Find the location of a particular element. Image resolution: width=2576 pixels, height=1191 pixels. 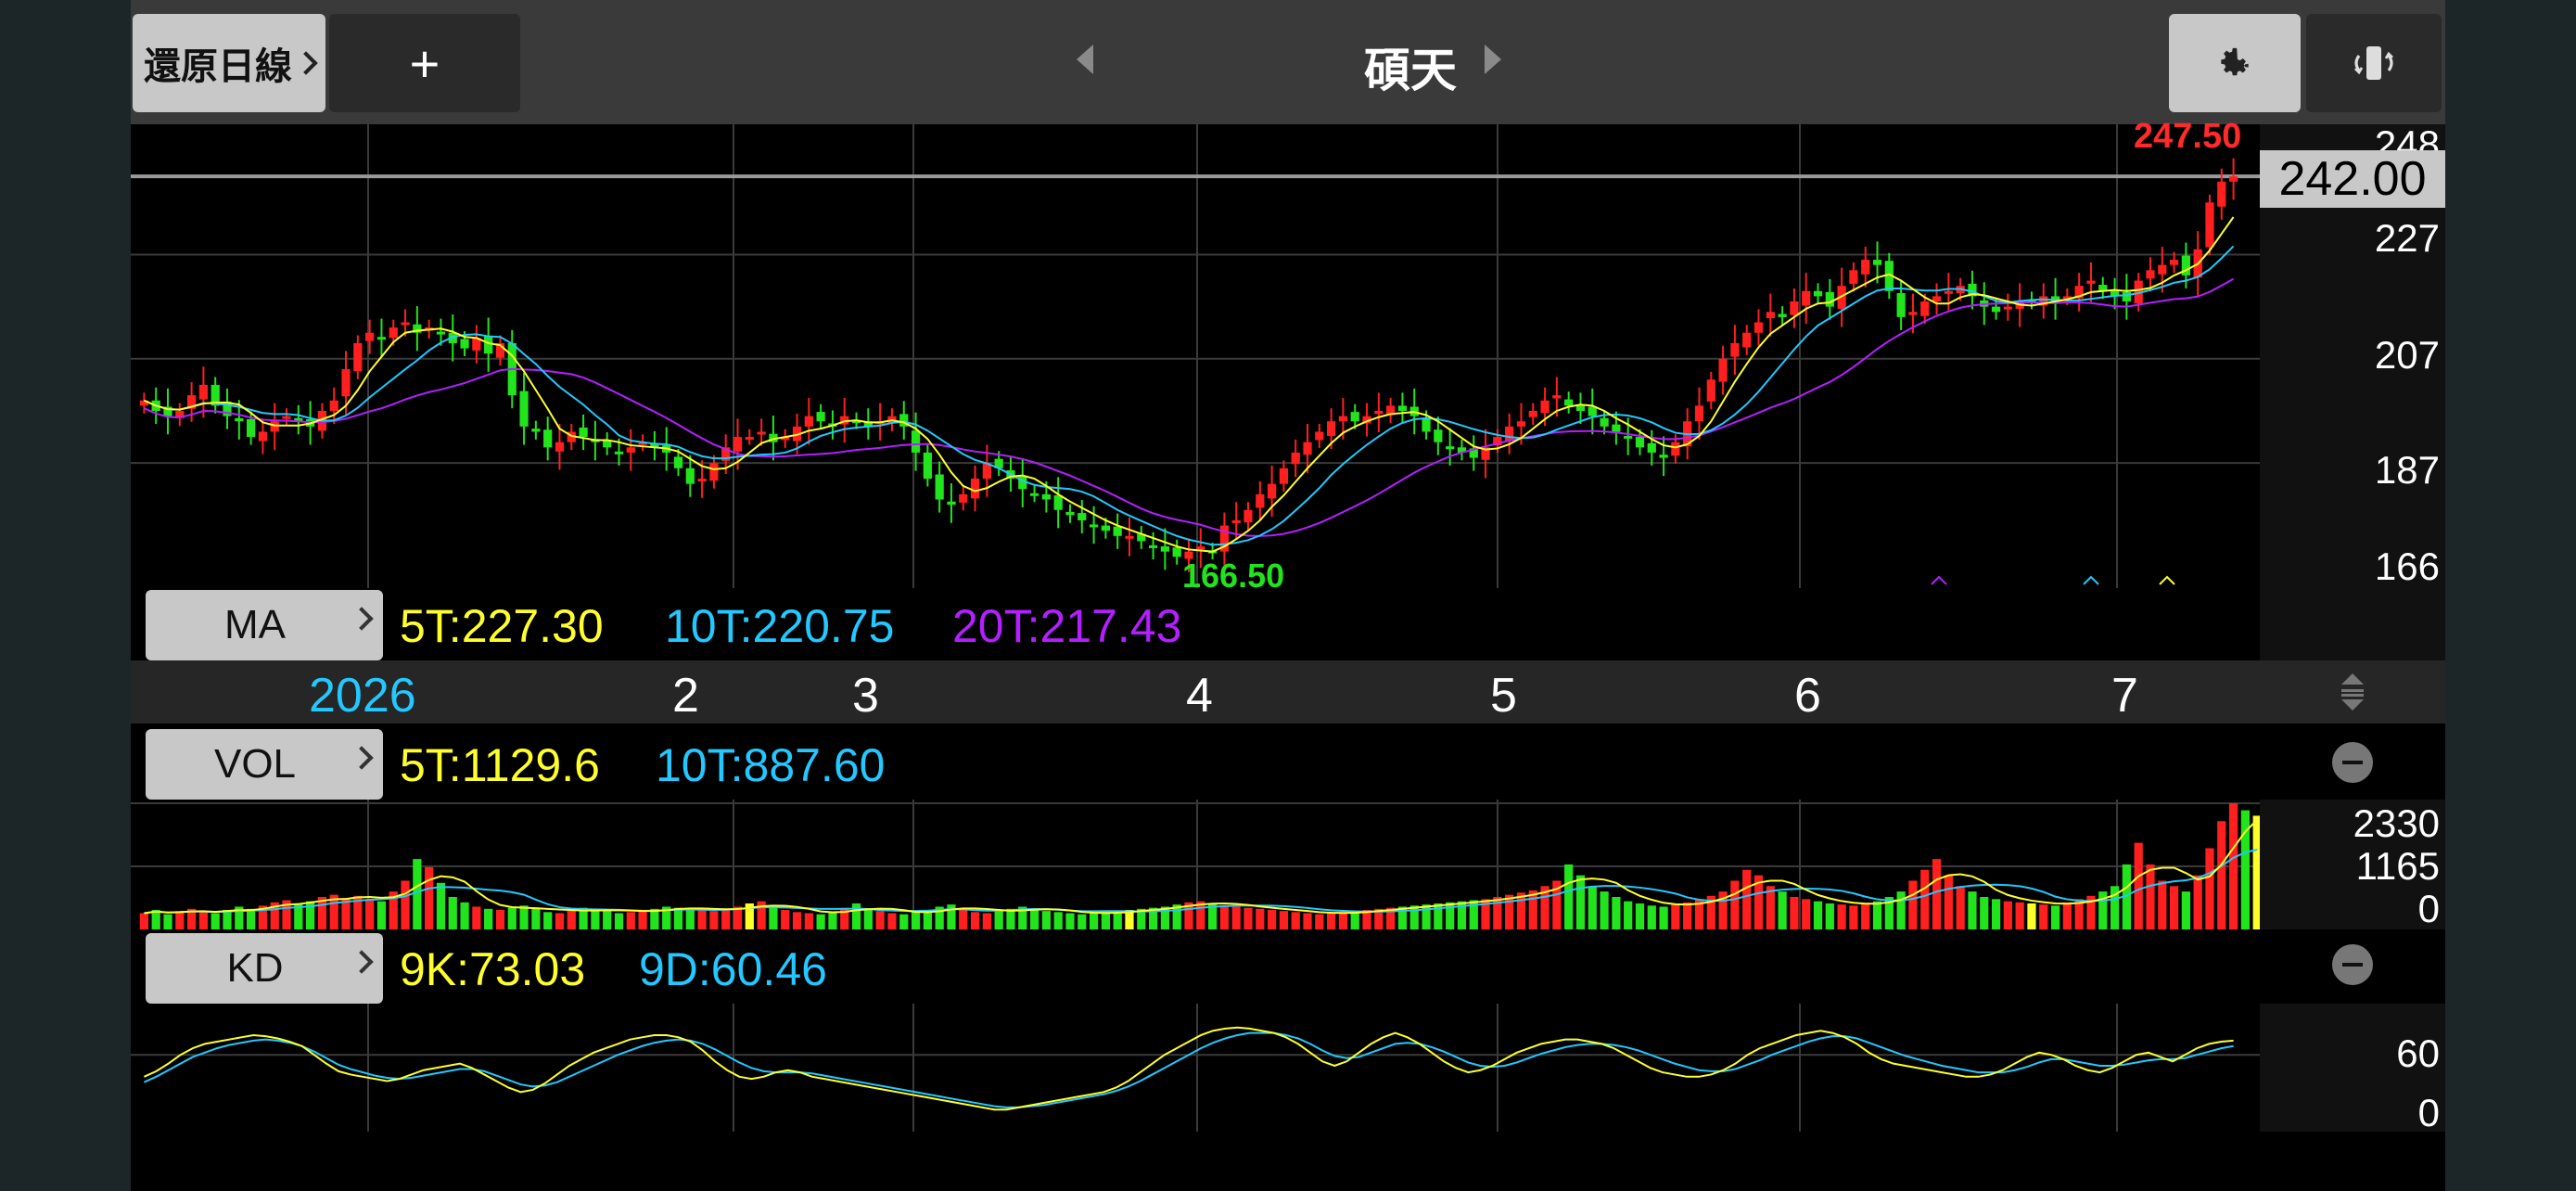

kd-axis-tick: 60 is located at coordinates (2418, 1053).